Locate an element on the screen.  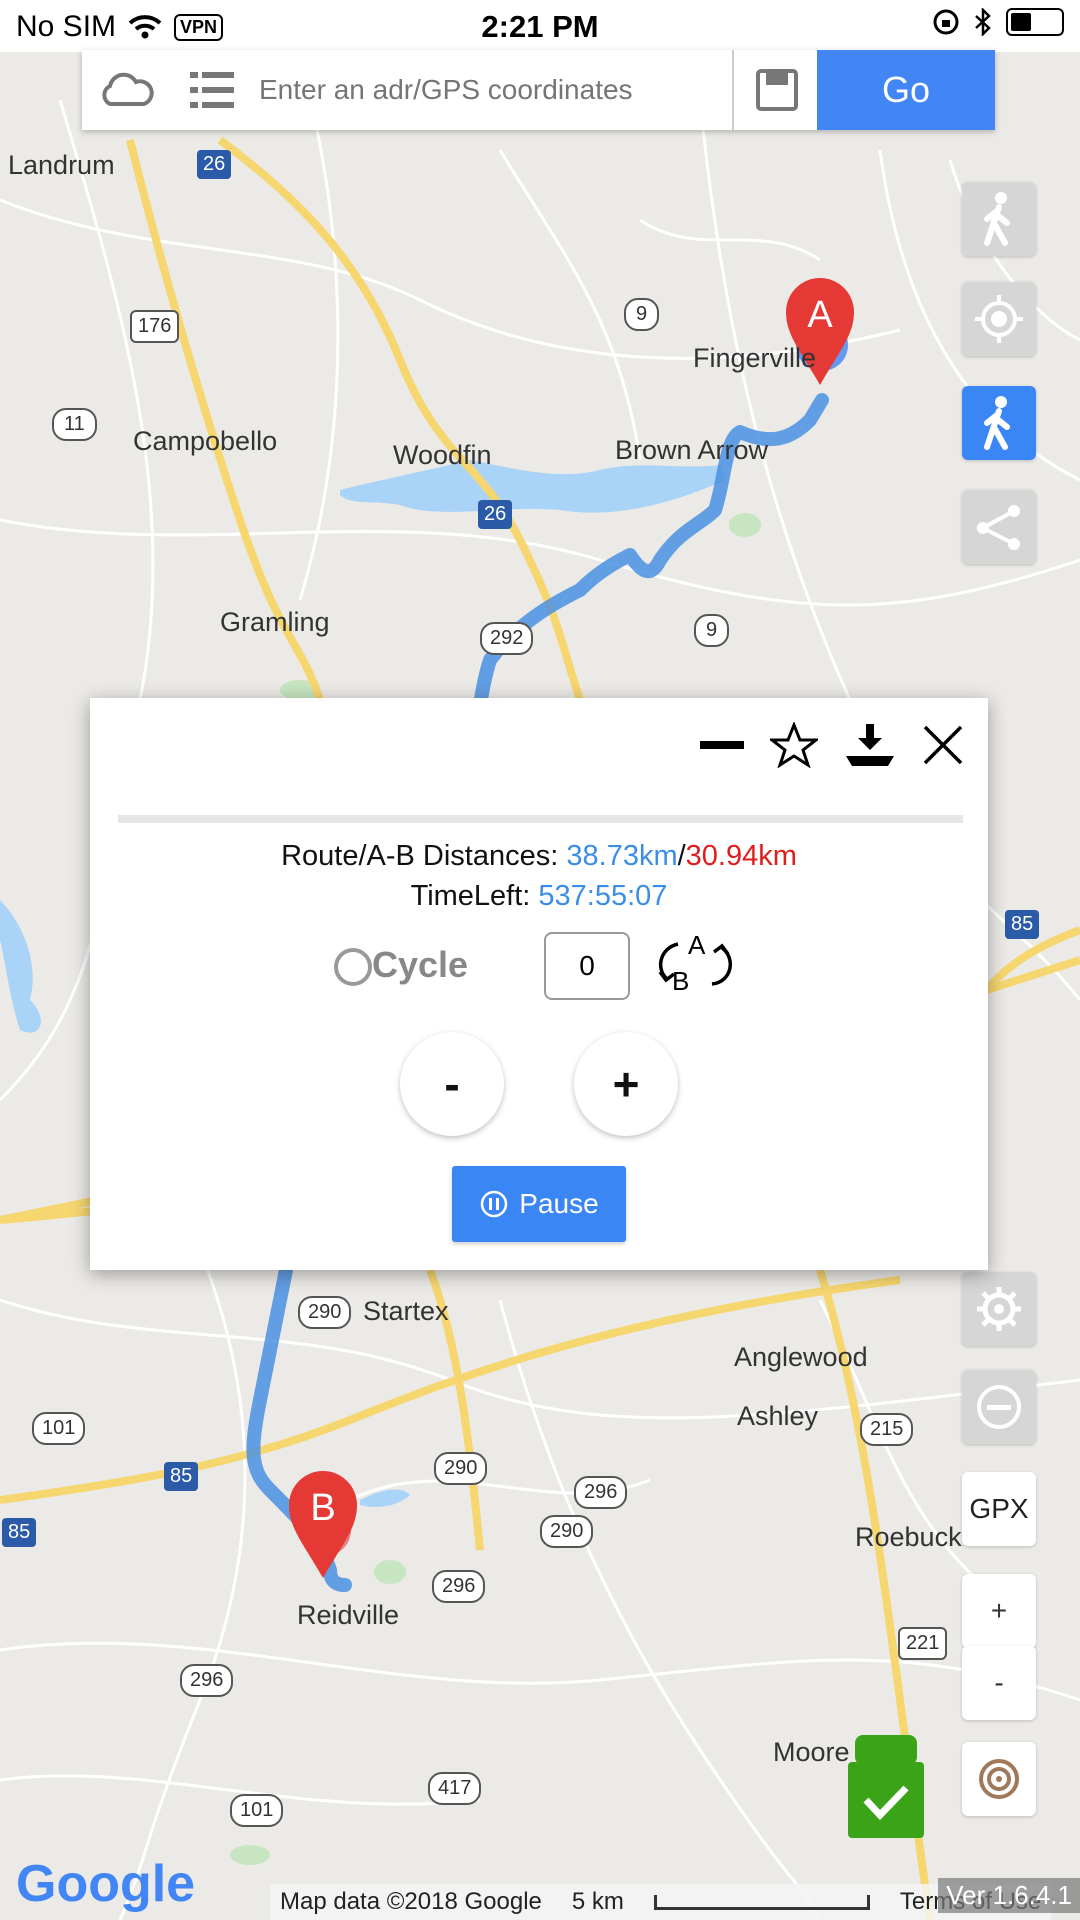
status-bar: No SIM VPN 2:21 PM is located at coordinates (540, 26).